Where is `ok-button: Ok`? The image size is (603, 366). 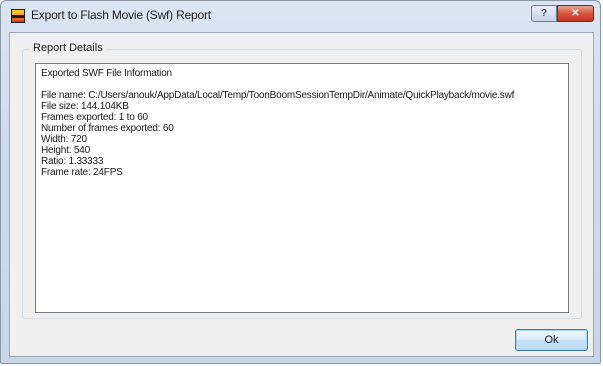
ok-button: Ok is located at coordinates (551, 340).